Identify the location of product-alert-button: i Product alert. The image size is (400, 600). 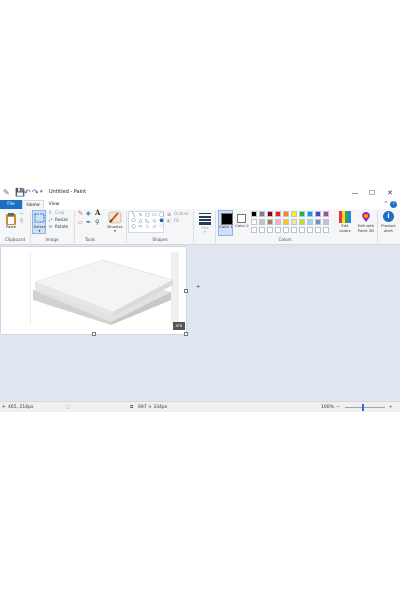
(388, 223).